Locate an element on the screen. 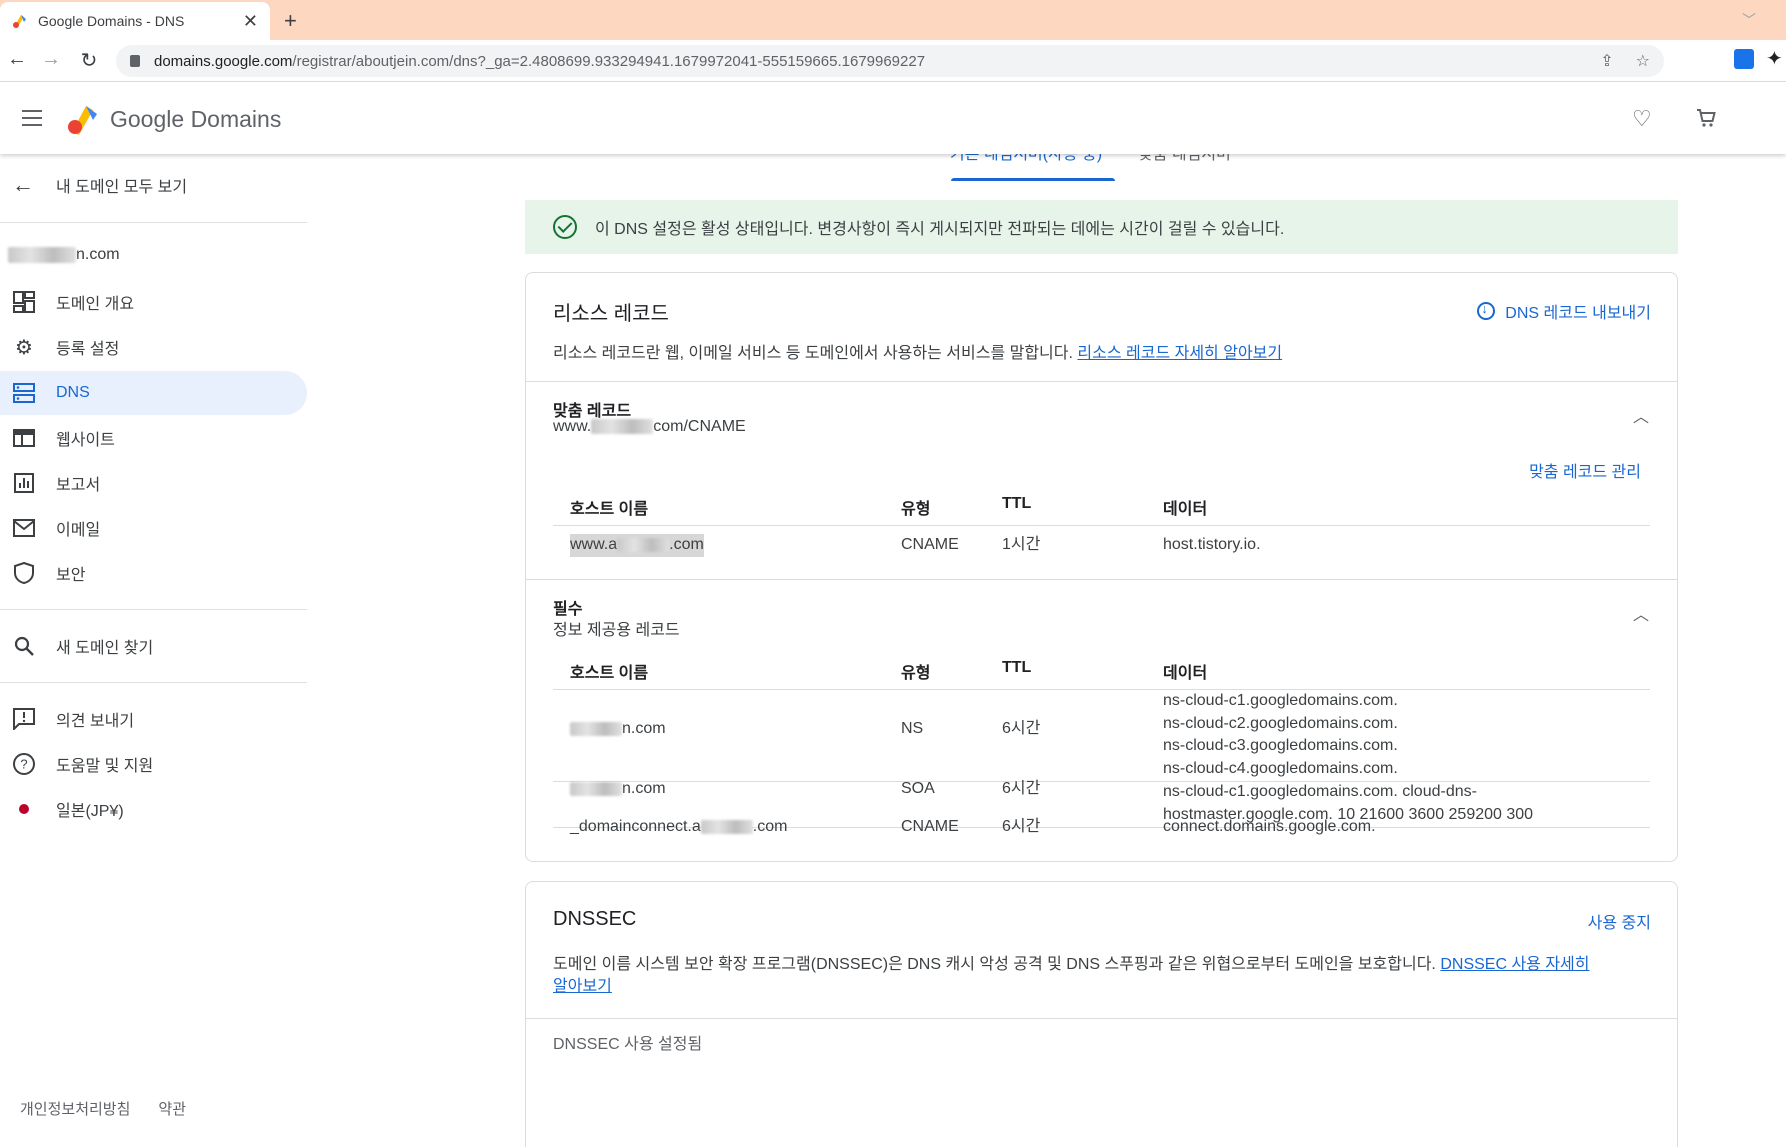 The height and width of the screenshot is (1147, 1786). disable-dnssec-button: 사용 중지 is located at coordinates (1619, 921).